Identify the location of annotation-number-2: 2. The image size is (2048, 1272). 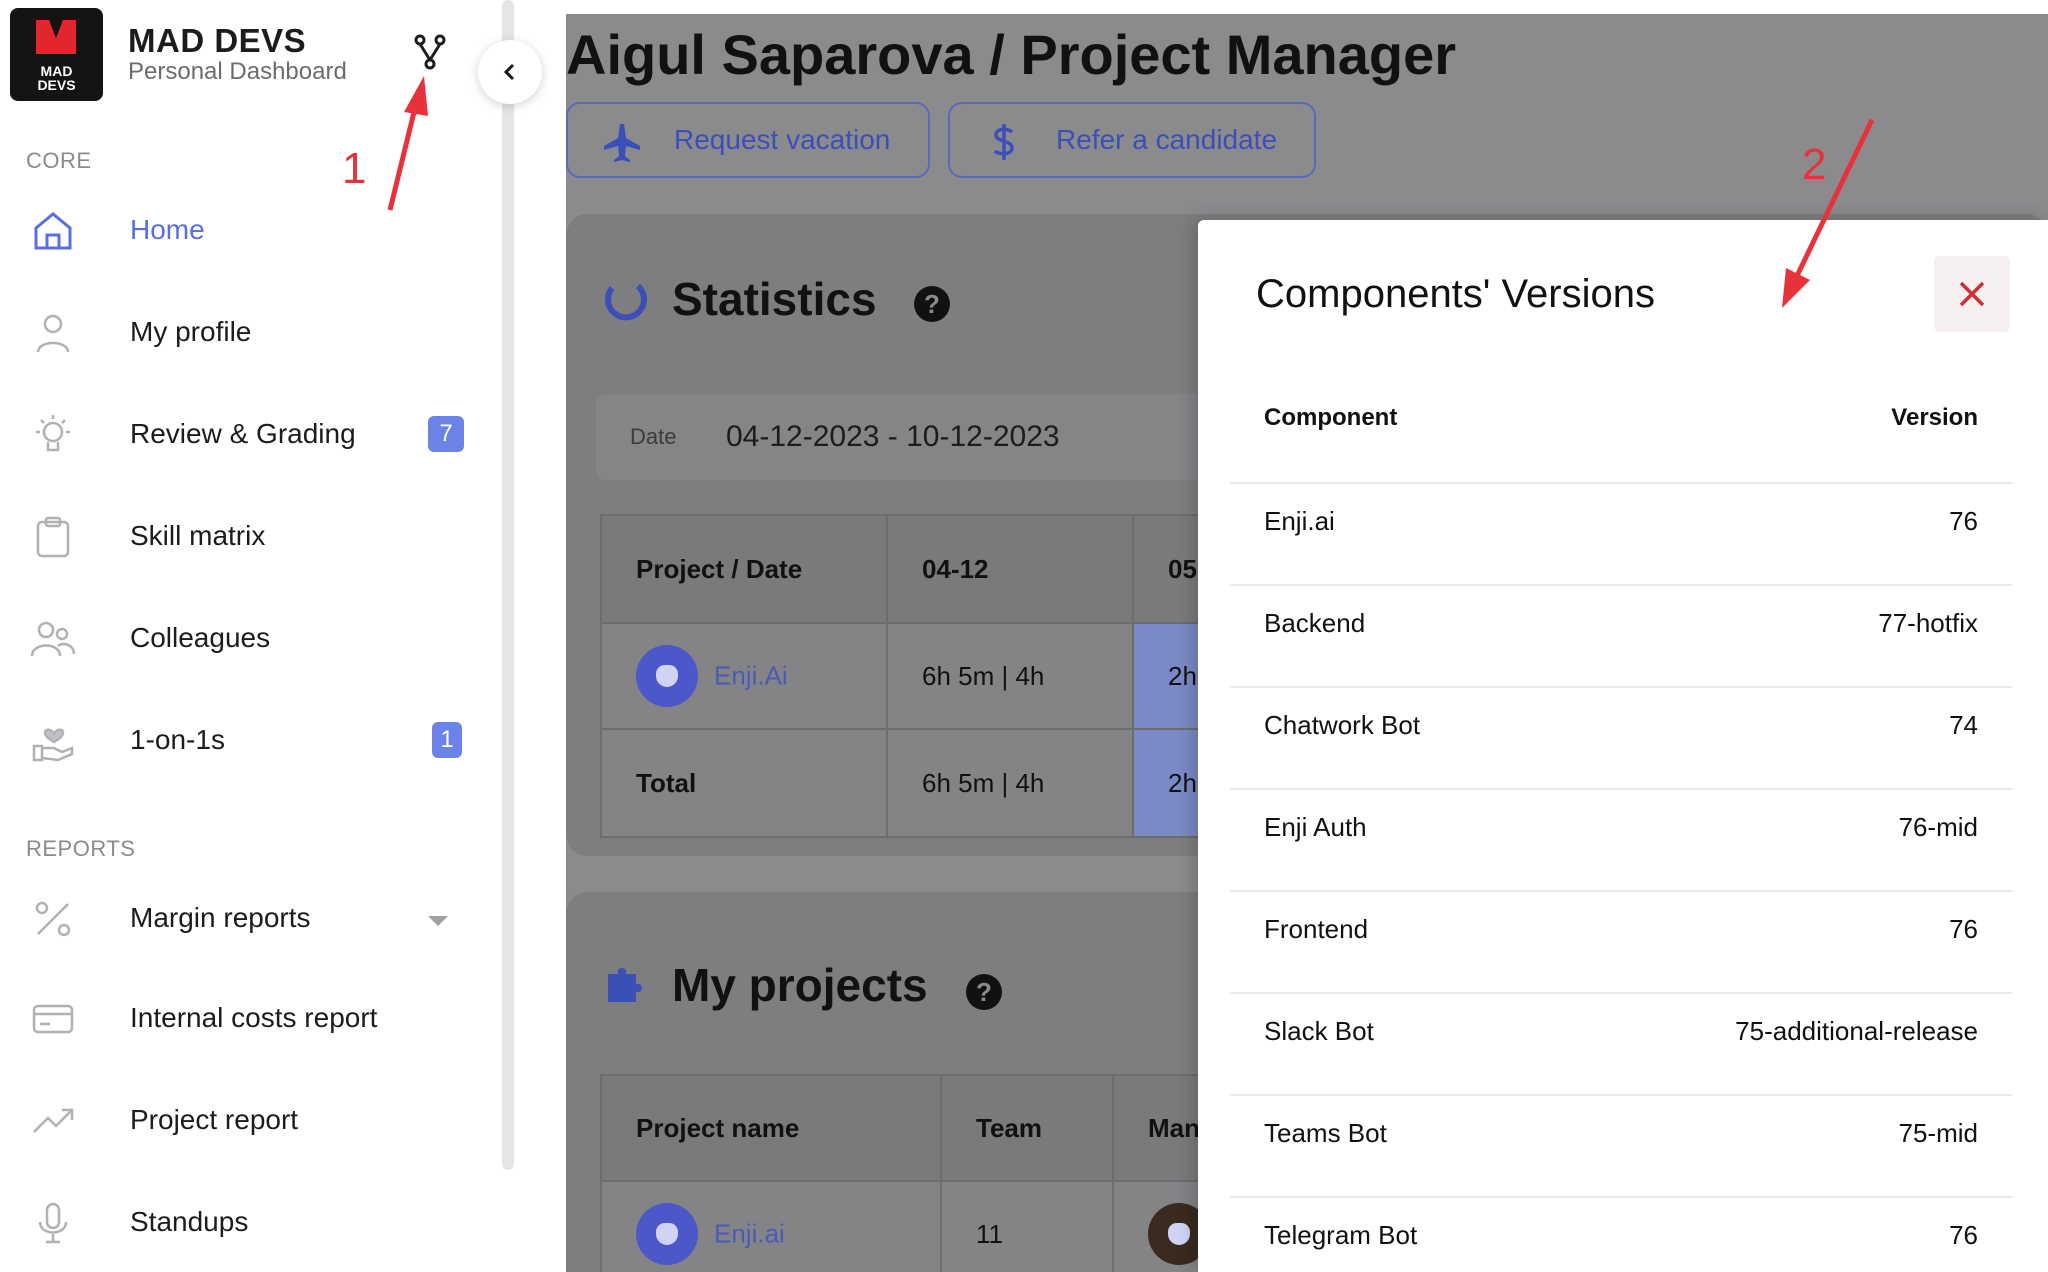
(1814, 164).